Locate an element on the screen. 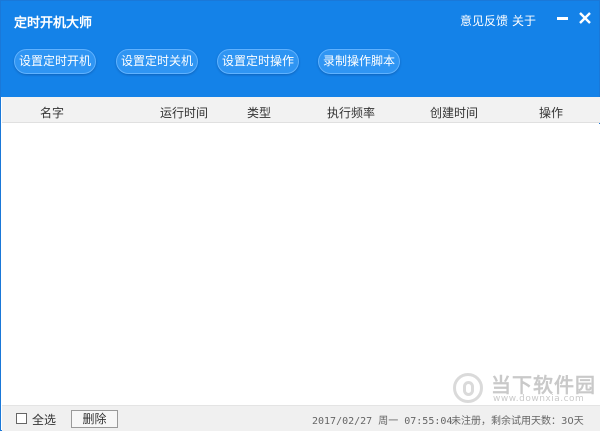  minimize-button is located at coordinates (563, 18).